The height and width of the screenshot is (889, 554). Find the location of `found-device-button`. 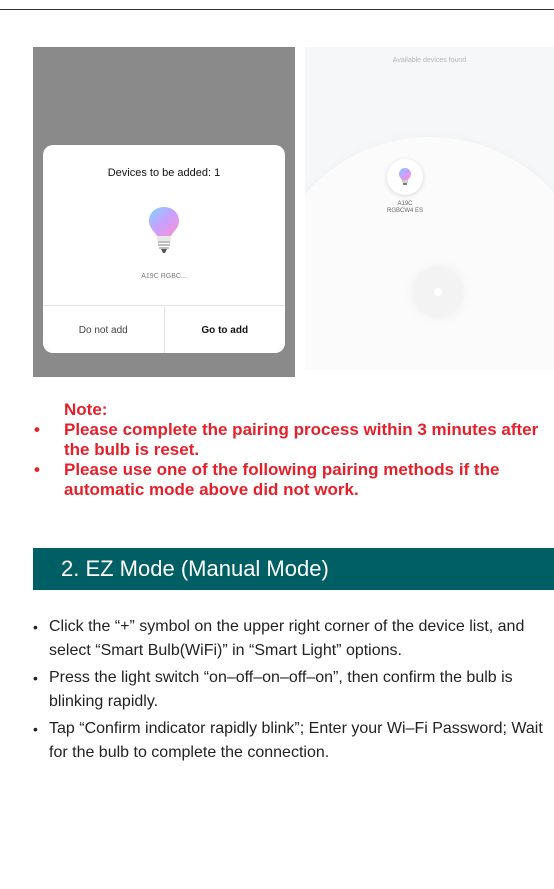

found-device-button is located at coordinates (405, 177).